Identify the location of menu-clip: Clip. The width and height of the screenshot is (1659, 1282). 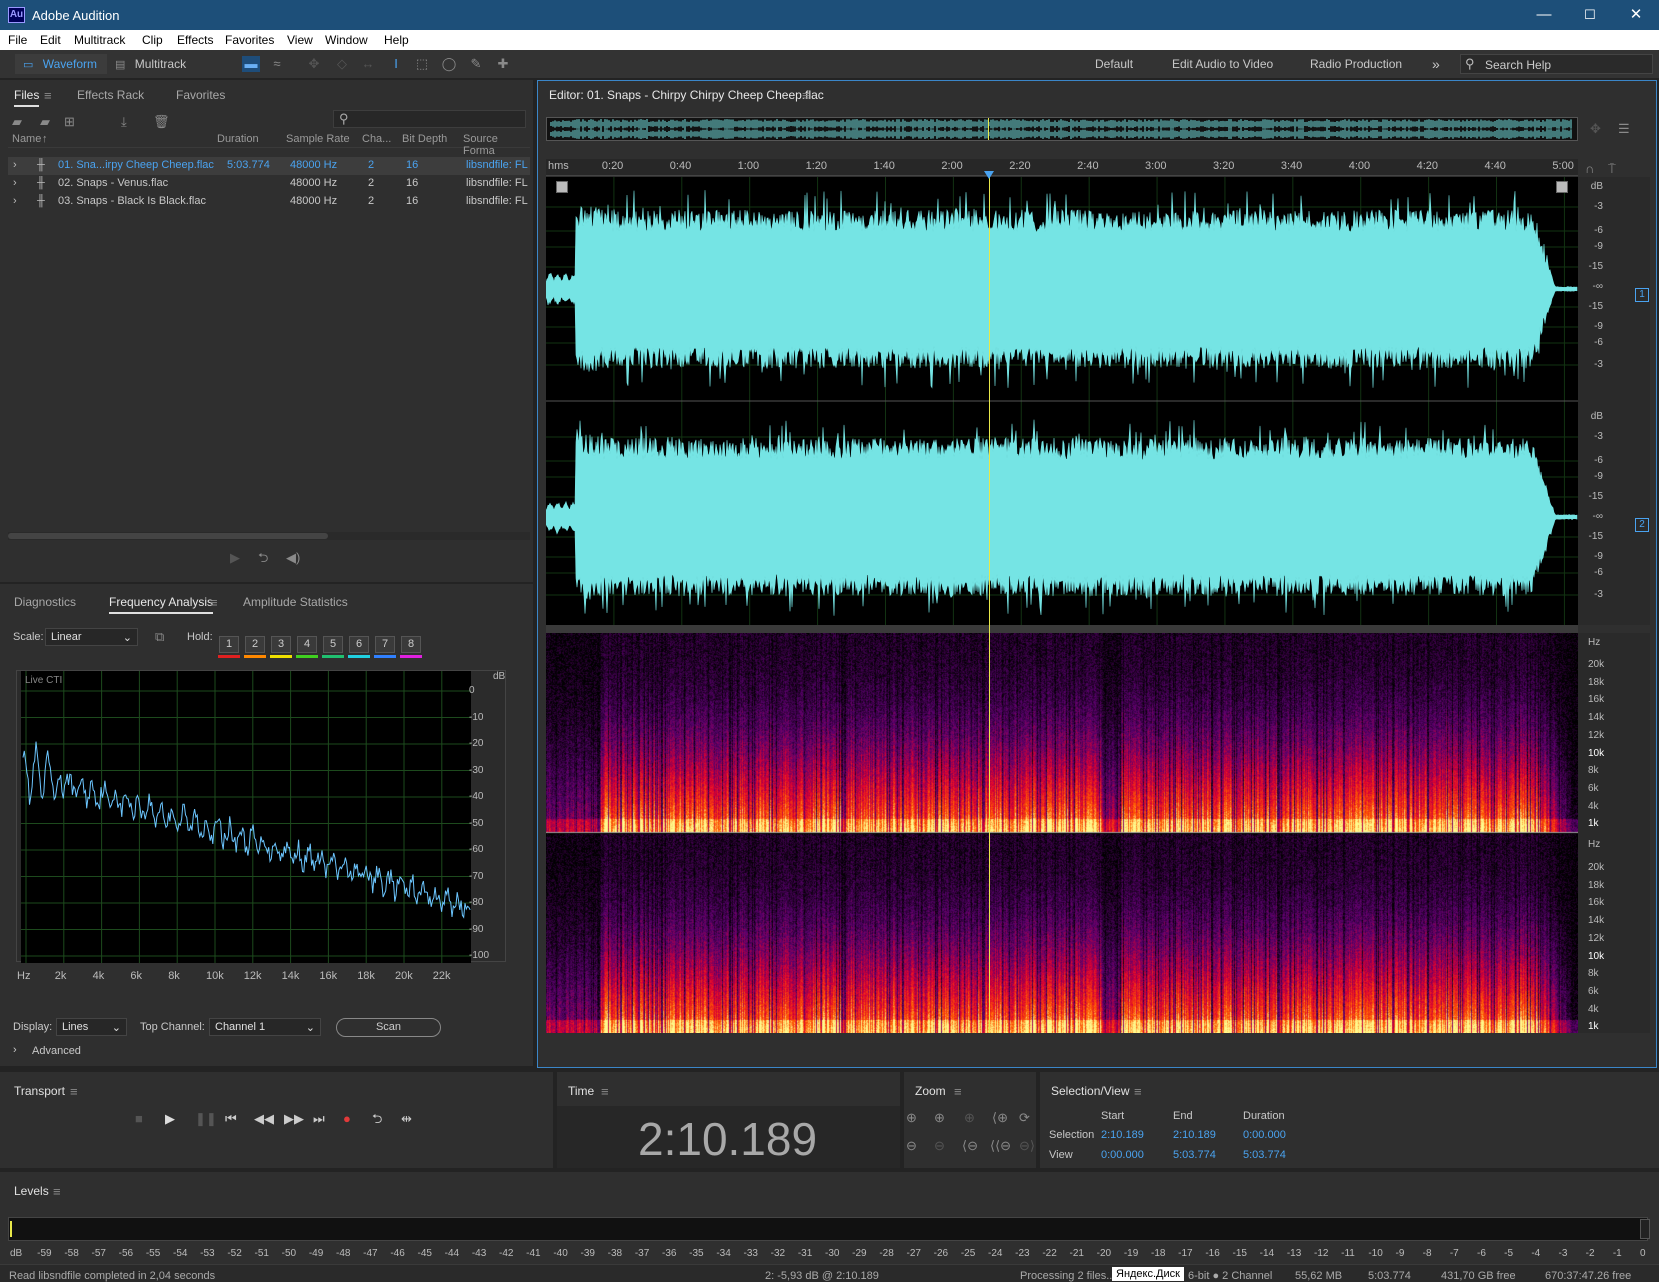
(152, 40).